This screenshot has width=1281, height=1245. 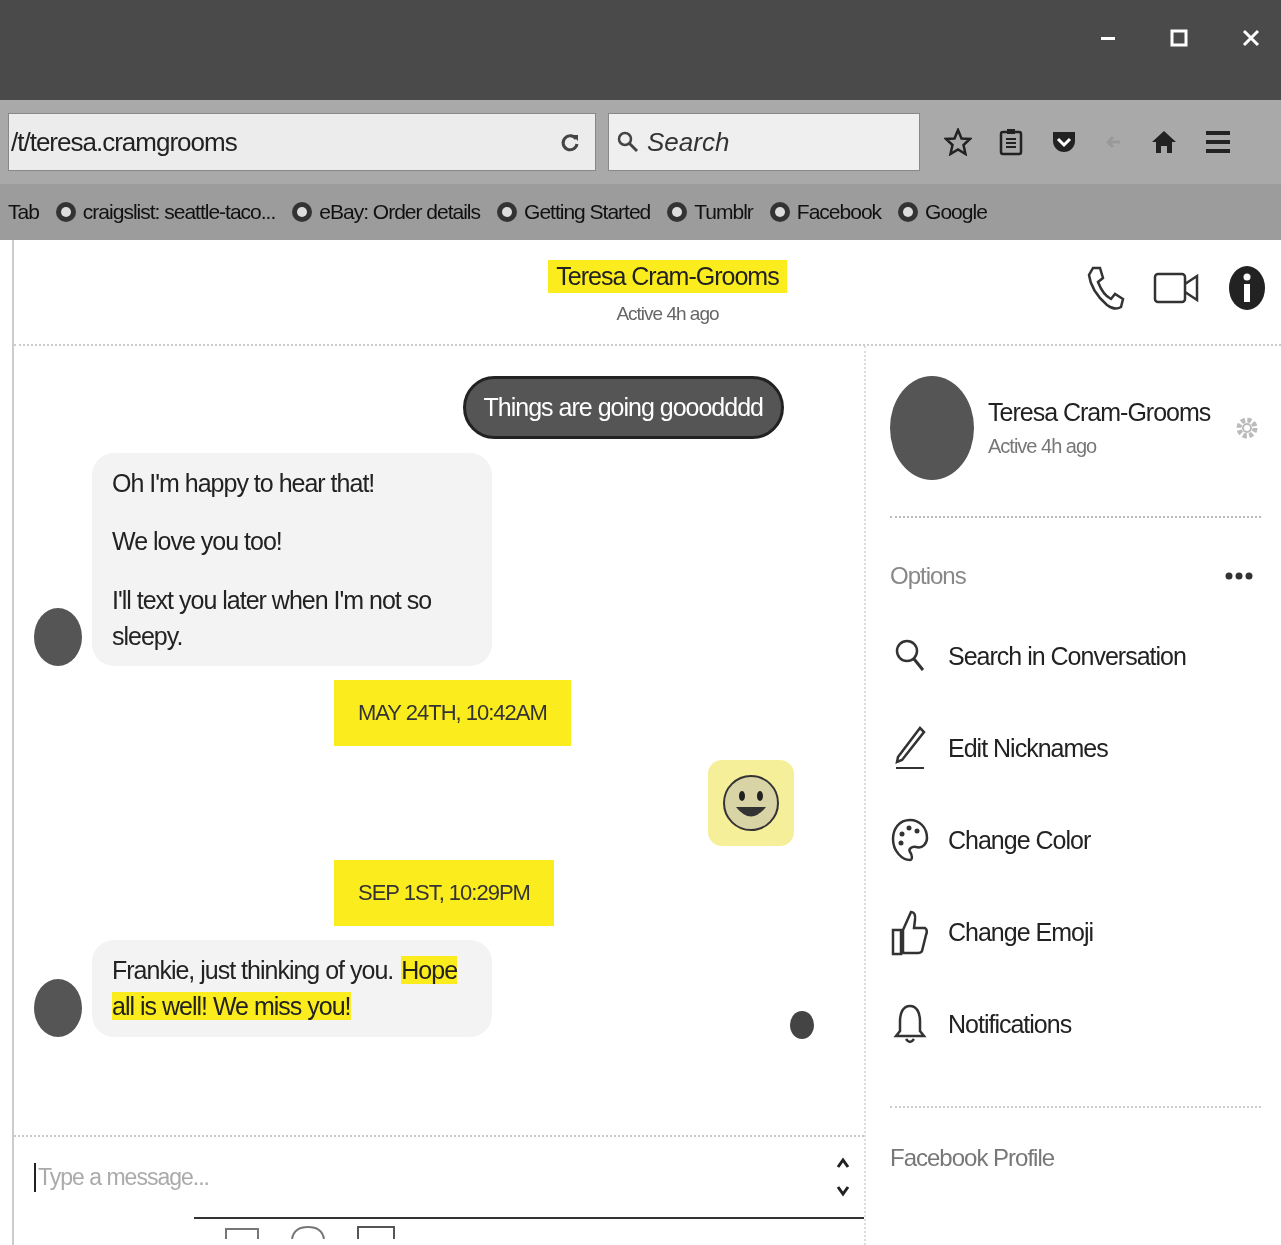 I want to click on timestamp: SEP 1ST, 10:29PM, so click(x=444, y=893).